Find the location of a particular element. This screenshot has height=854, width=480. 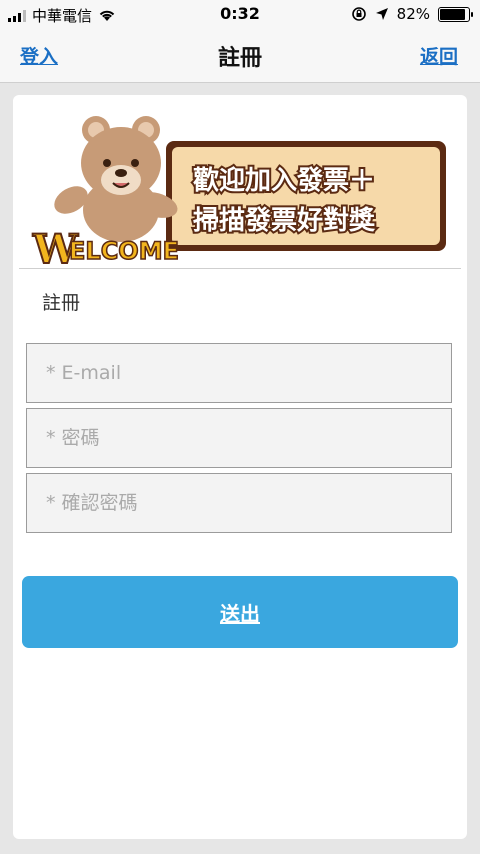

battery-icon is located at coordinates (455, 14).